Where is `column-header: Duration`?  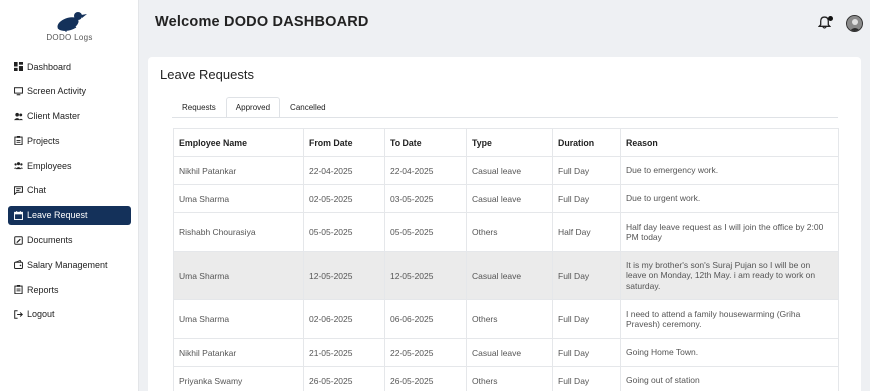 column-header: Duration is located at coordinates (586, 142).